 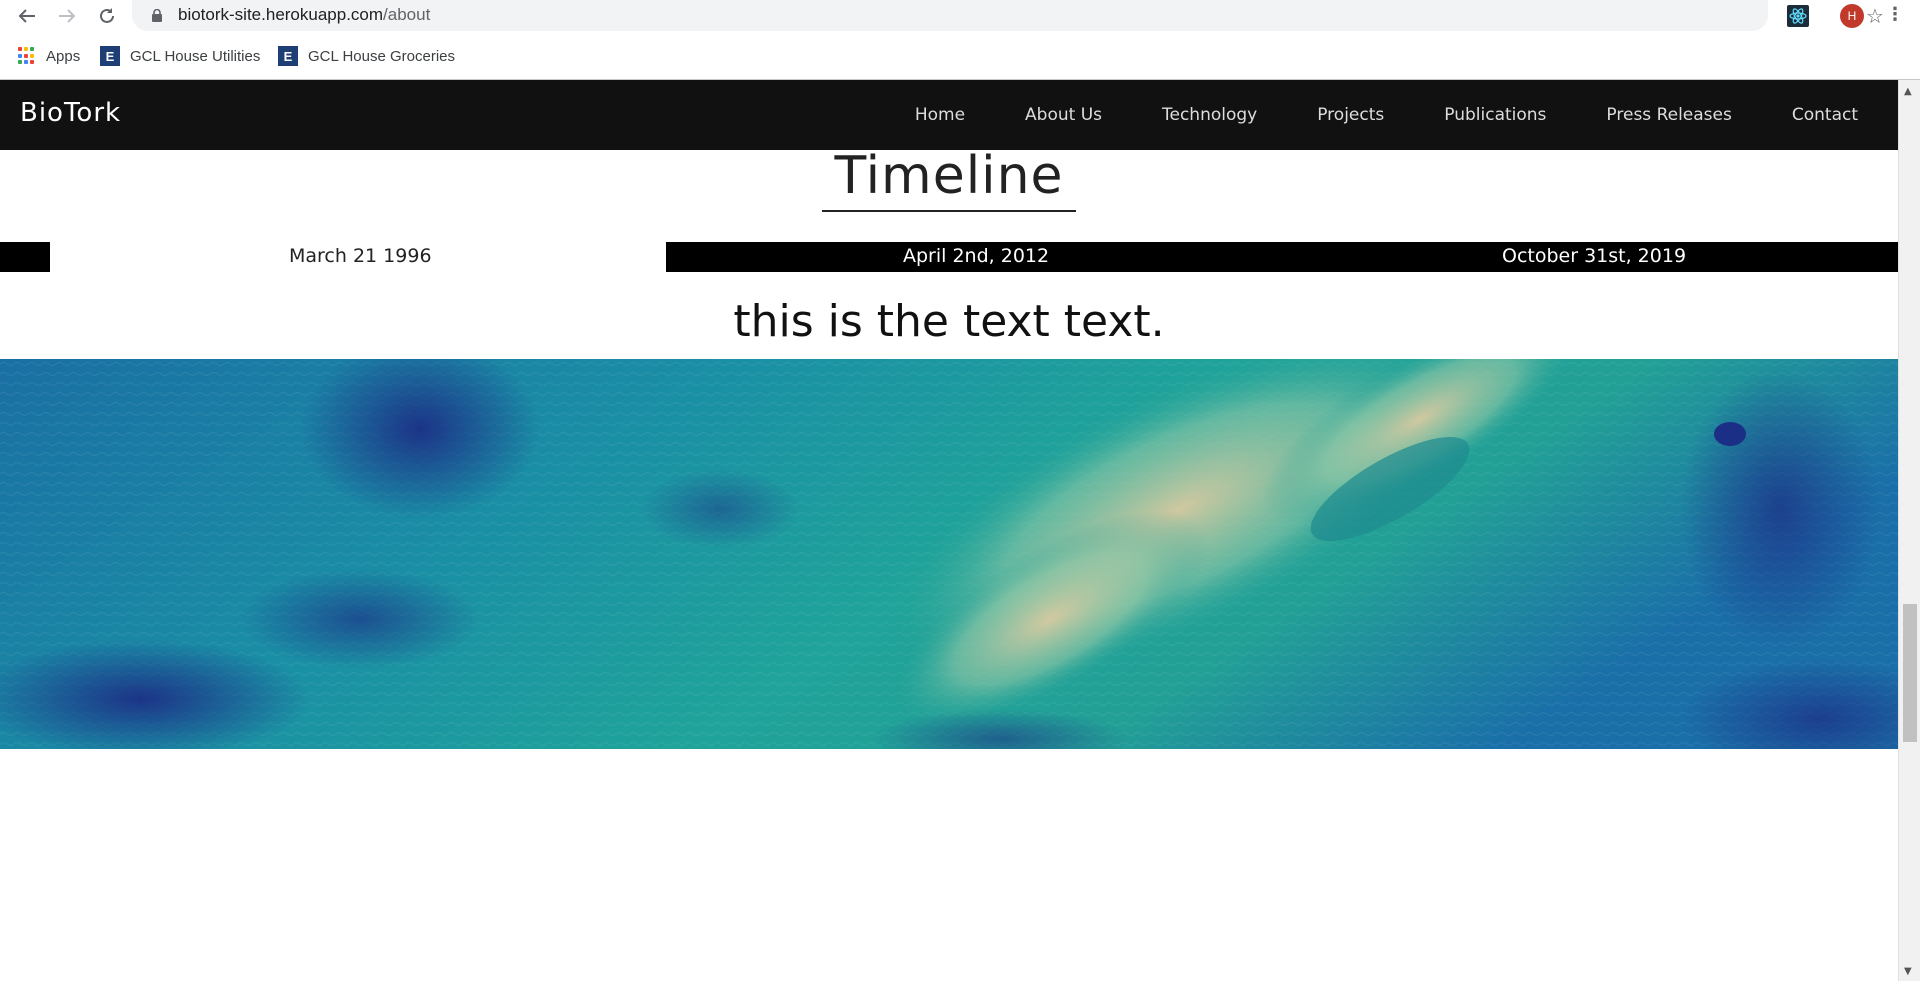 I want to click on lock-icon, so click(x=157, y=15).